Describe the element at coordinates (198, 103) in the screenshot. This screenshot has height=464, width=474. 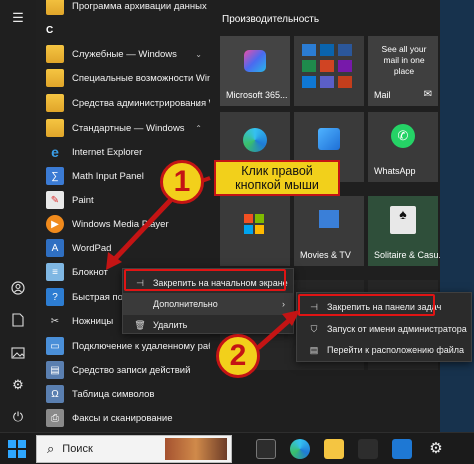
I see `chevron-down-icon: ⌄` at that location.